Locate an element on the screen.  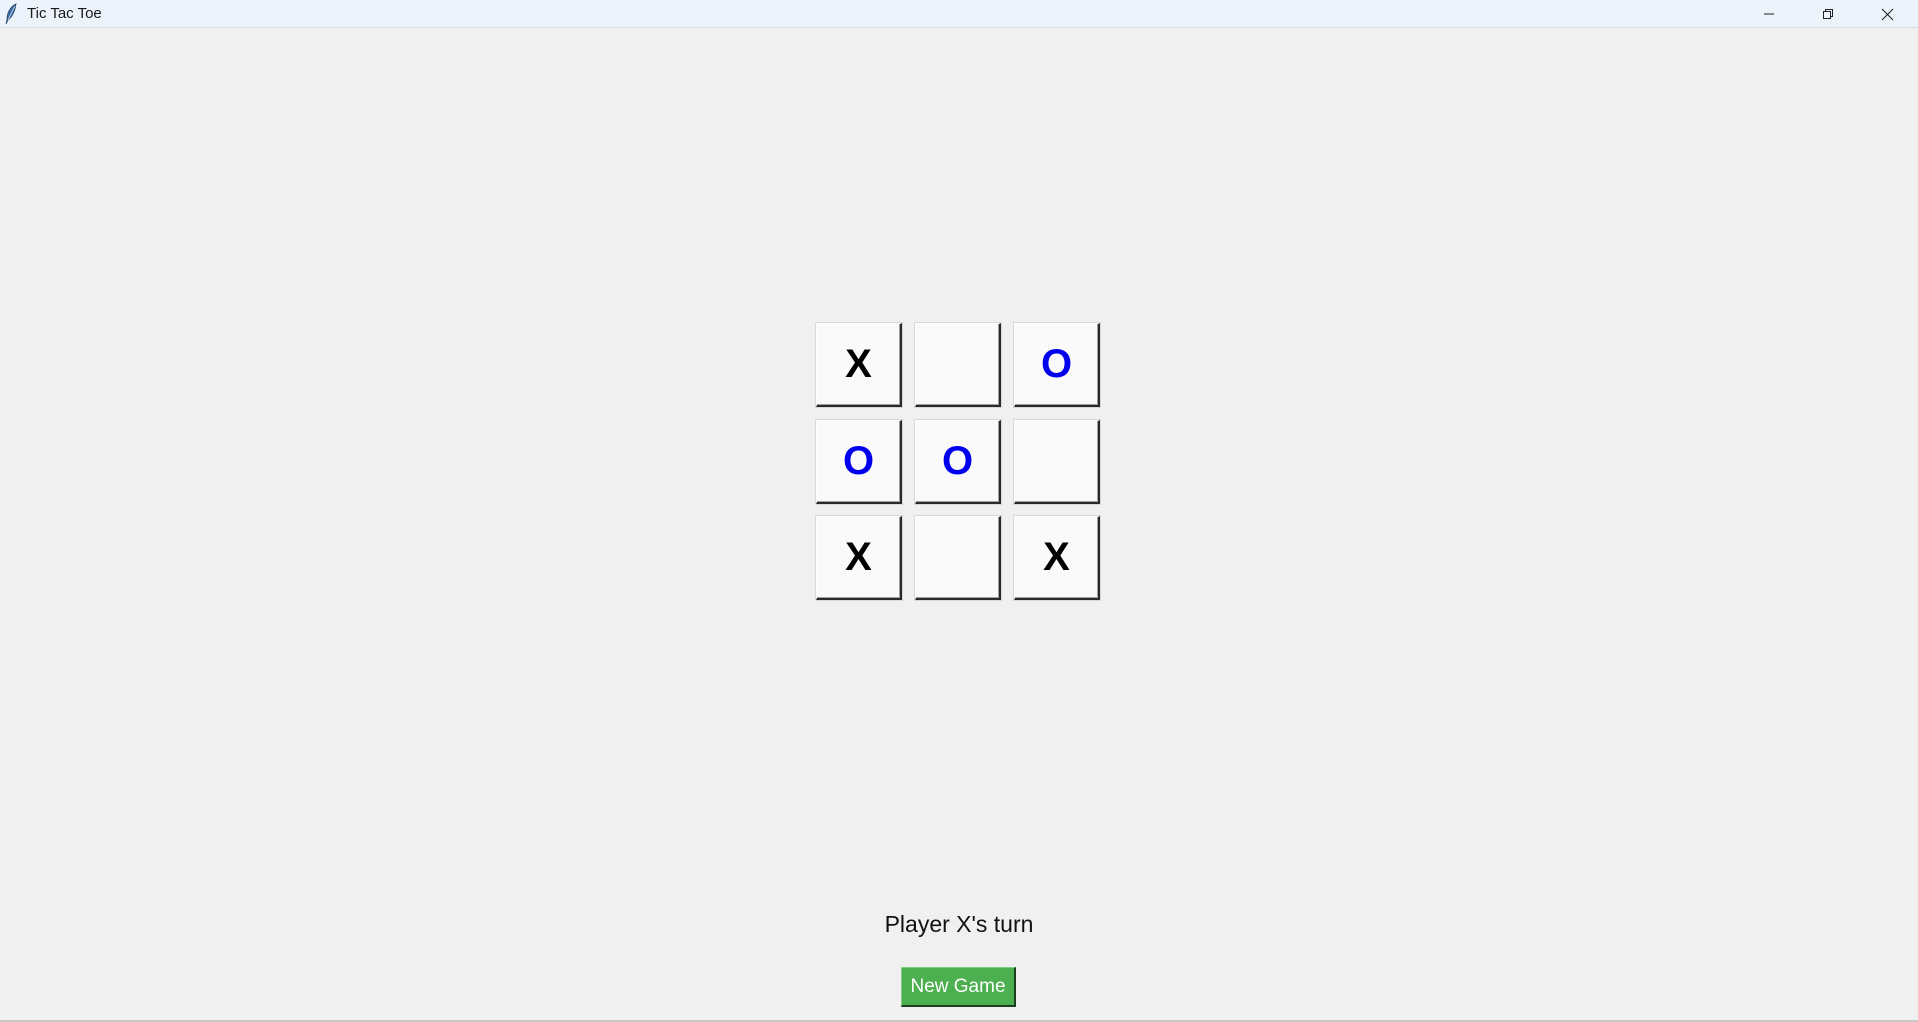
restore-icon is located at coordinates (1828, 14).